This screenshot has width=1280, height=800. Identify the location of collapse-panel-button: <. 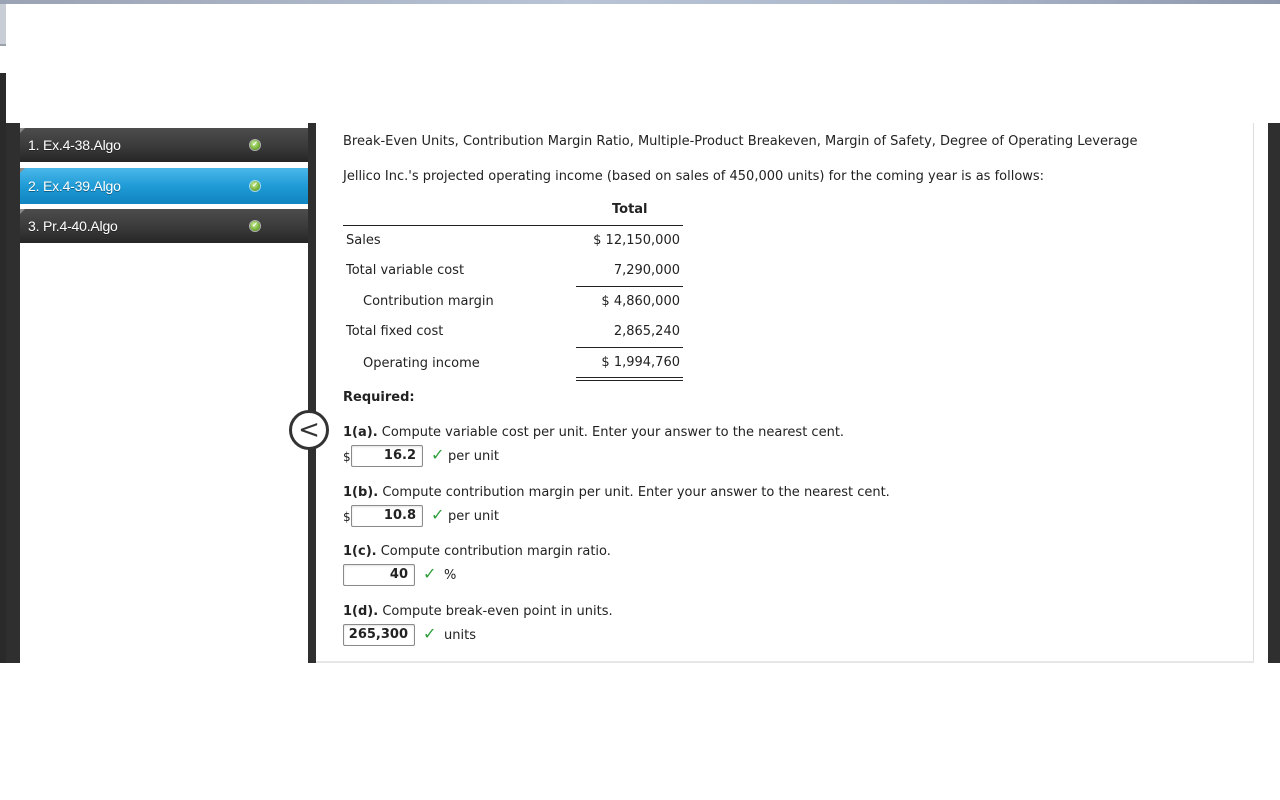
(309, 430).